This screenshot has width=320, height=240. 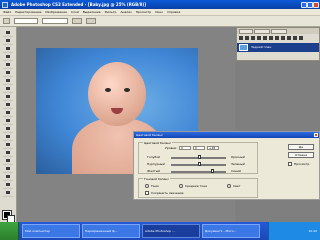 What do you see at coordinates (7, 12) in the screenshot?
I see `menu-item: Файл` at bounding box center [7, 12].